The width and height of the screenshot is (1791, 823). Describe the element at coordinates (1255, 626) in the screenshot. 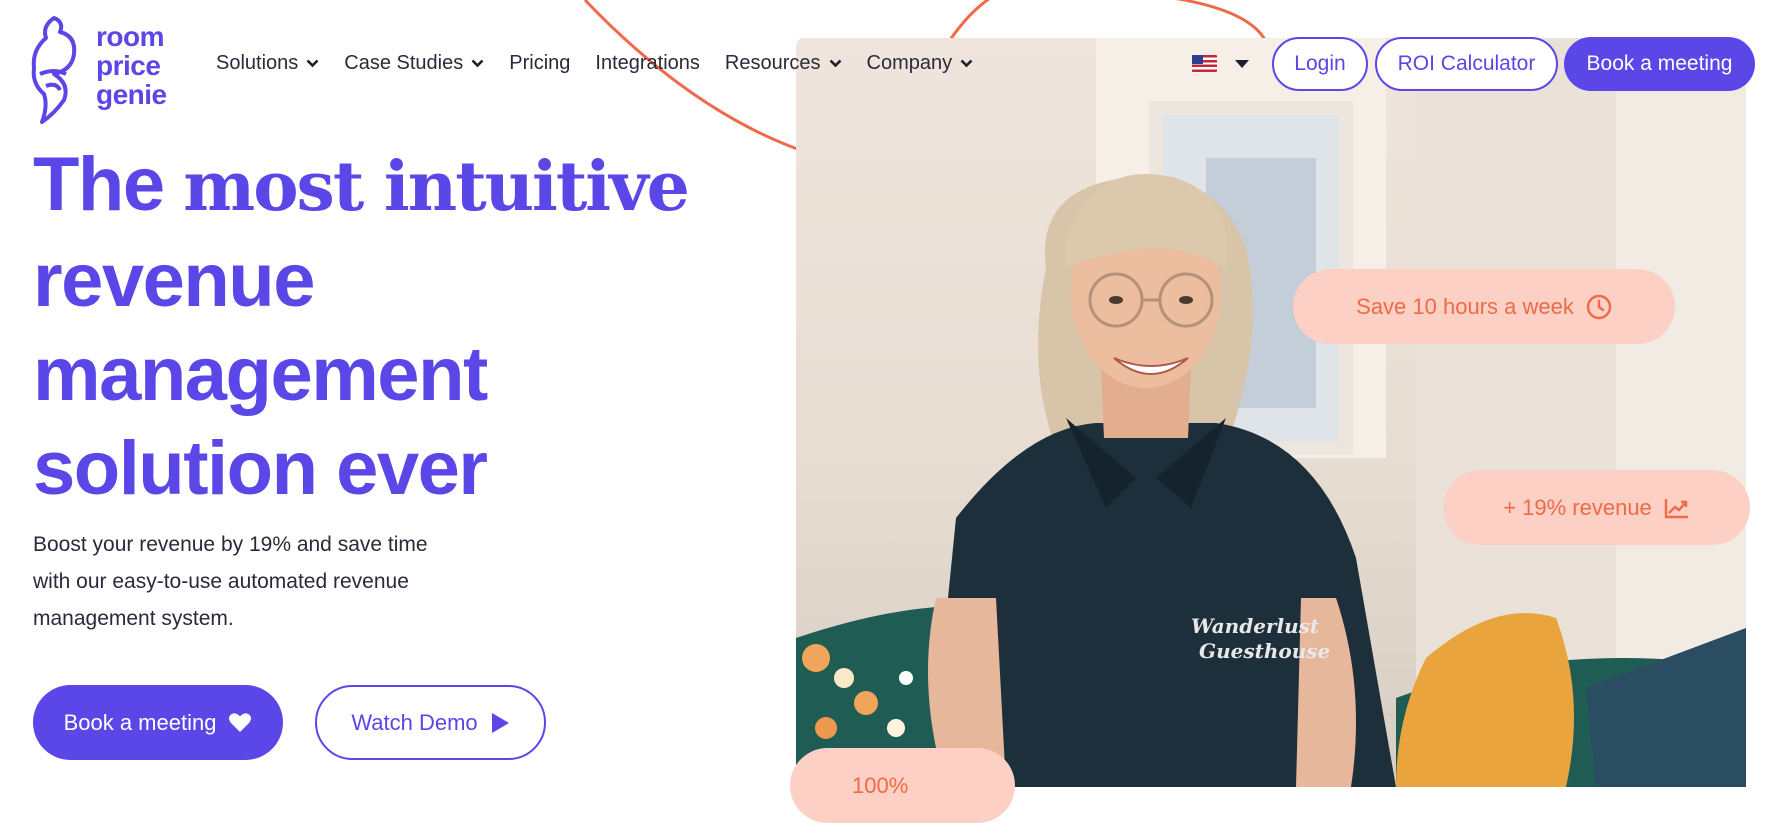

I see `shirt-text-line1: Wanderlust` at that location.